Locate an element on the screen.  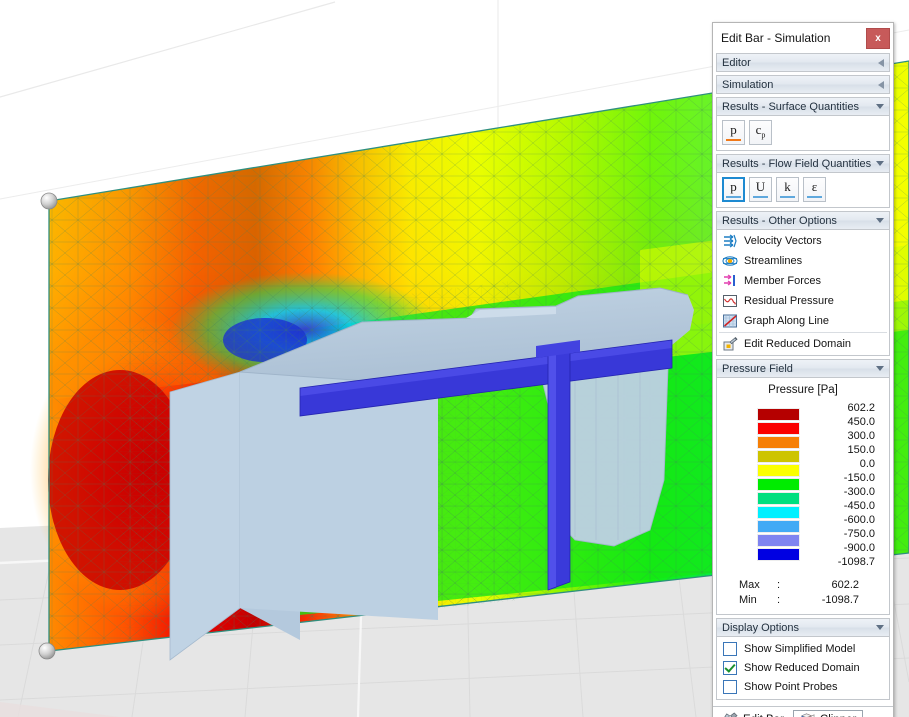
section-pressure-field-label: Pressure Field is located at coordinates (757, 368).